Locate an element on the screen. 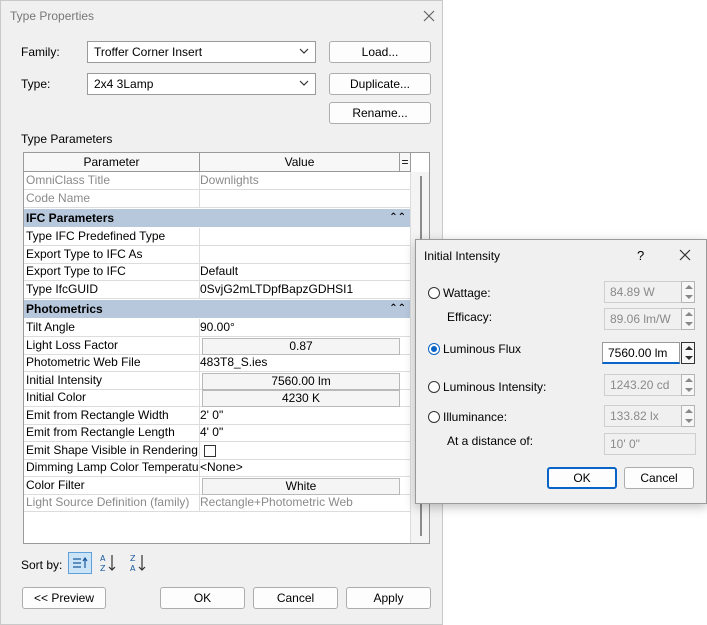  table-row: Export Type to IFC Default is located at coordinates (217, 272).